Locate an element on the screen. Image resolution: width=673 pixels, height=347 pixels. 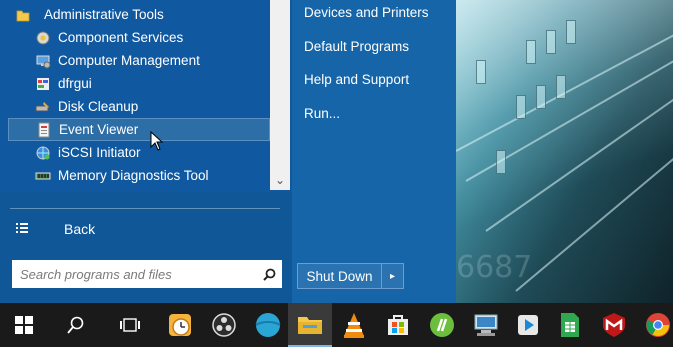
store-icon is located at coordinates (398, 325).